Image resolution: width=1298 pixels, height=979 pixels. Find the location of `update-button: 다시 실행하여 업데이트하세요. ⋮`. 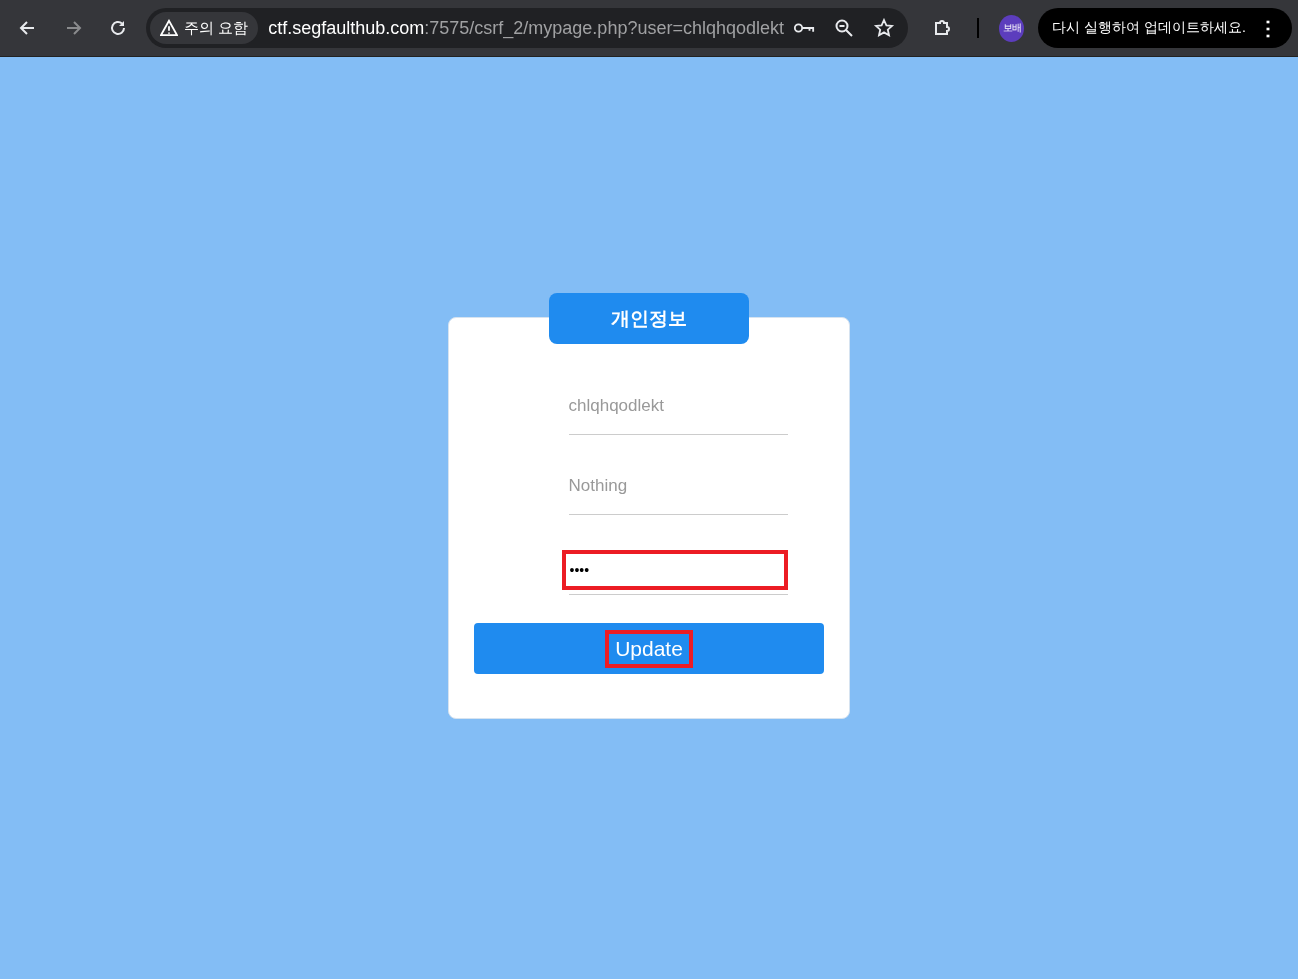

update-button: 다시 실행하여 업데이트하세요. ⋮ is located at coordinates (1165, 28).